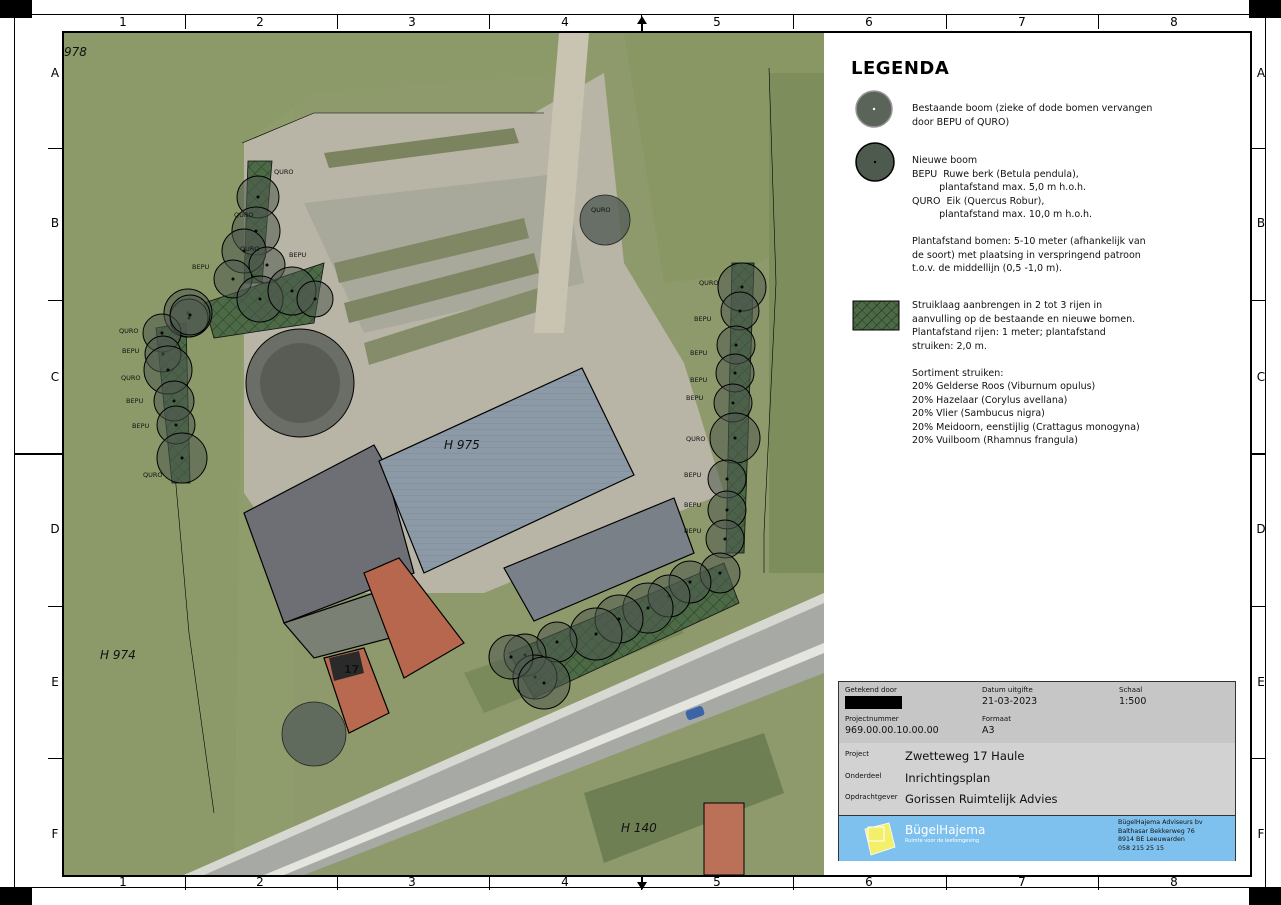 The image size is (1281, 905). I want to click on row-label-right: C, so click(1261, 377).